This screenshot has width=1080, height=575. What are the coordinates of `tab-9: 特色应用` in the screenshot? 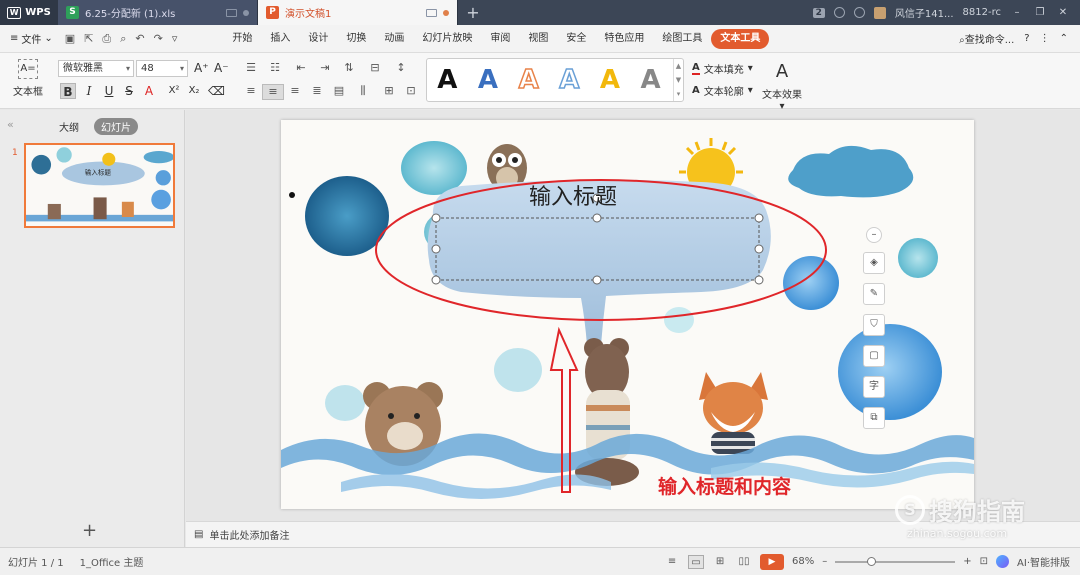 It's located at (624, 39).